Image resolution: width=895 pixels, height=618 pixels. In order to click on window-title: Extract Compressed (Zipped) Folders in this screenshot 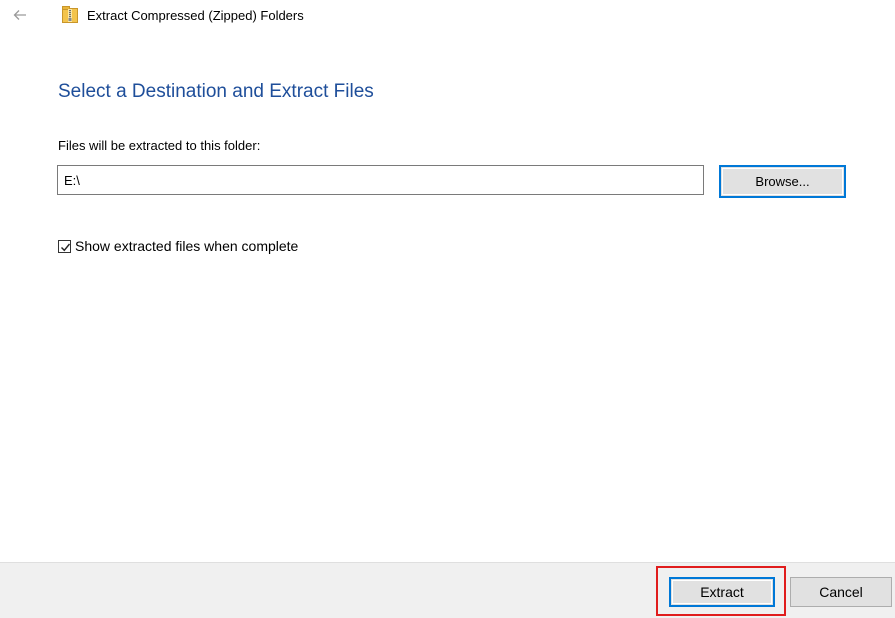, I will do `click(195, 15)`.